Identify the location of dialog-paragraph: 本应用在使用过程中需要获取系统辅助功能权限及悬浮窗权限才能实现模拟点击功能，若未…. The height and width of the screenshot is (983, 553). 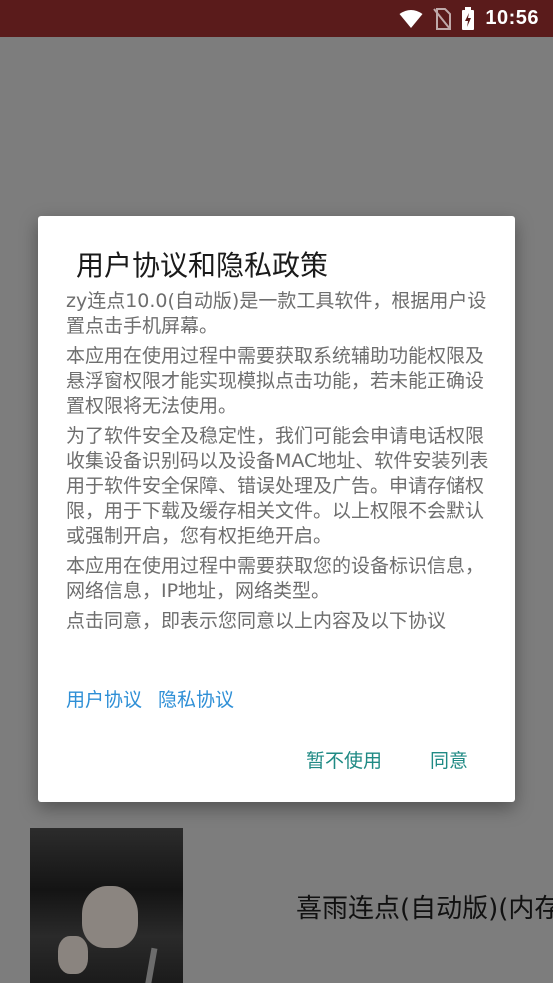
(275, 381).